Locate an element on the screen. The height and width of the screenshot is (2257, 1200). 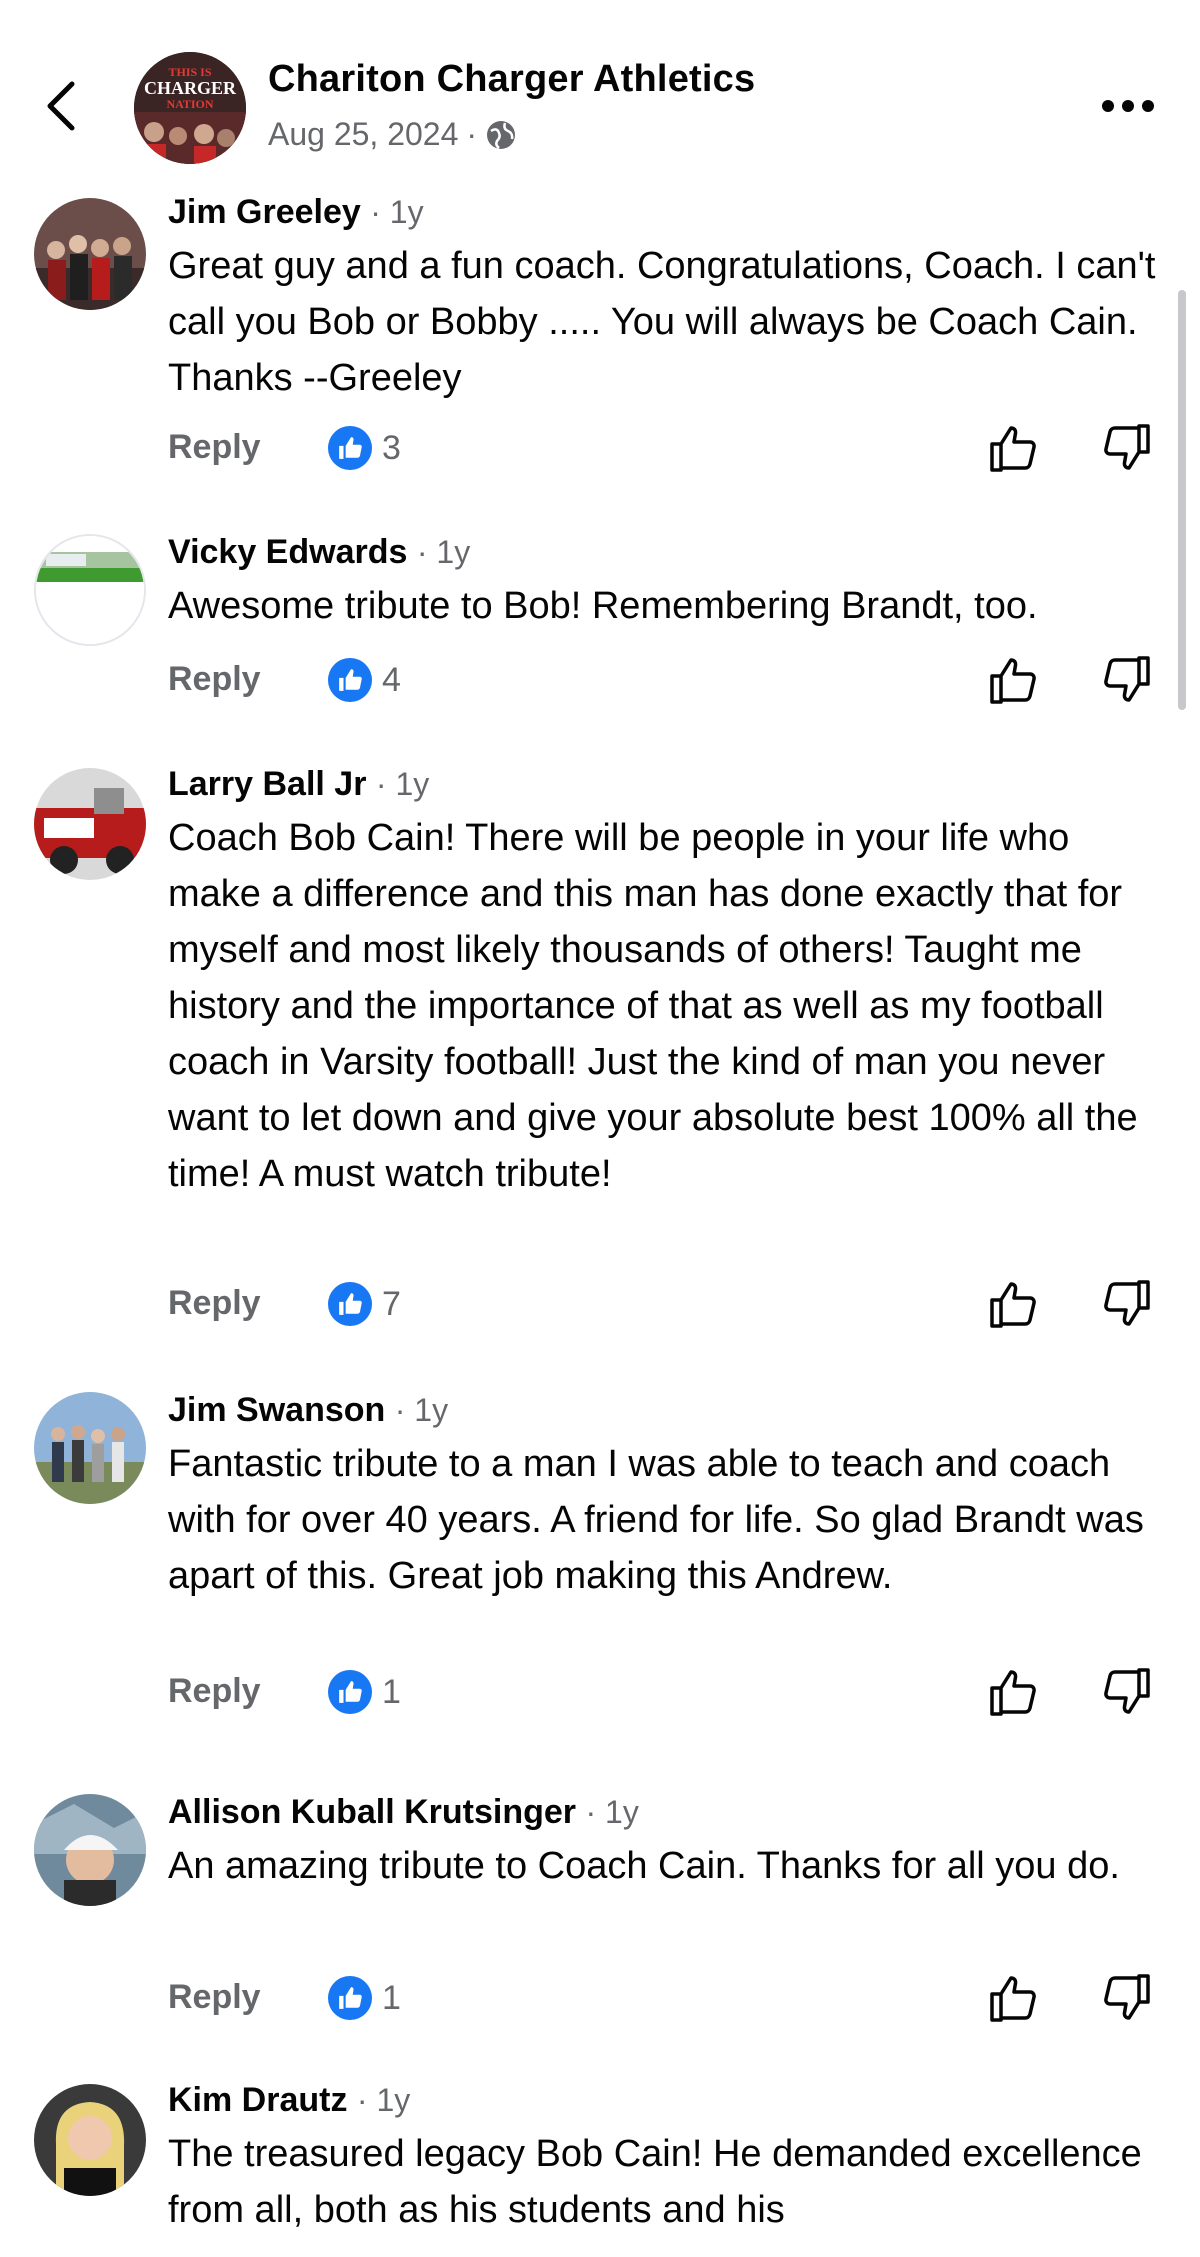
more-options-button is located at coordinates (1128, 106).